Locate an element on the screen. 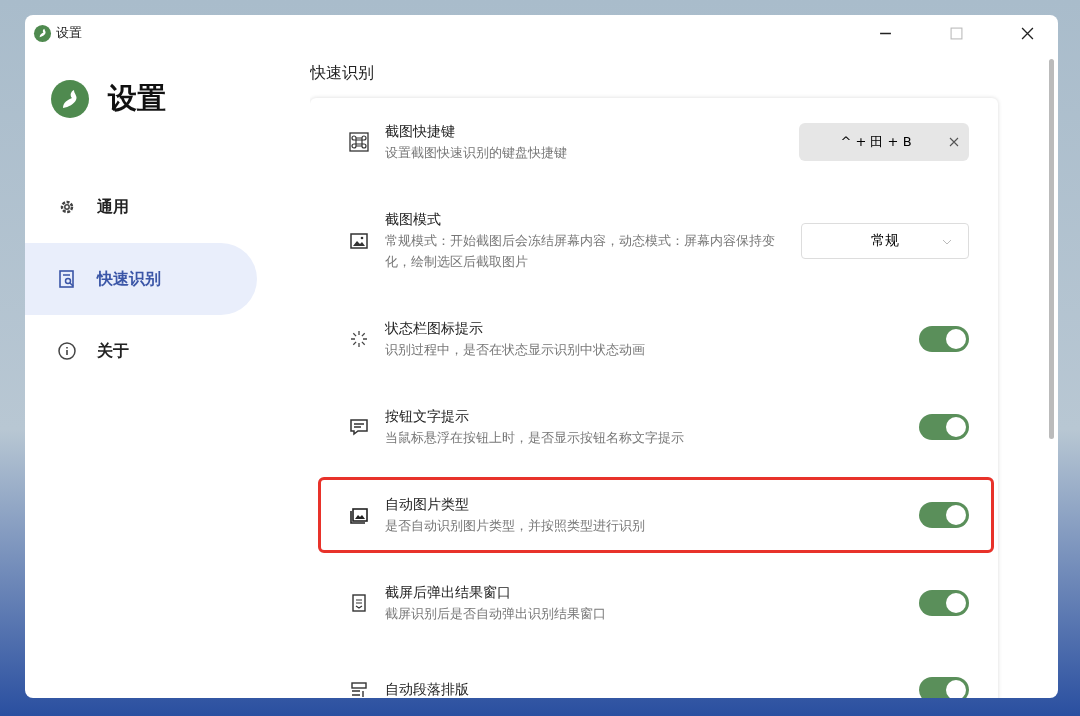 This screenshot has height=716, width=1080. chevron-down-icon is located at coordinates (947, 241).